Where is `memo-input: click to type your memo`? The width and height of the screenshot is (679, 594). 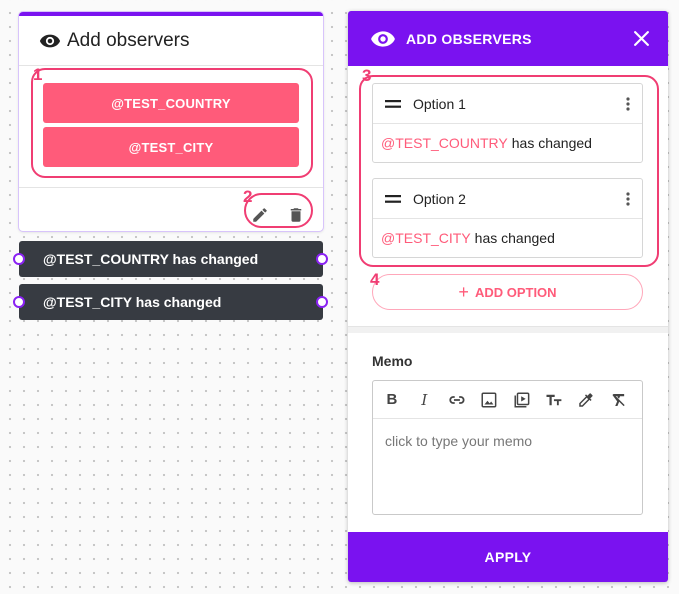 memo-input: click to type your memo is located at coordinates (507, 441).